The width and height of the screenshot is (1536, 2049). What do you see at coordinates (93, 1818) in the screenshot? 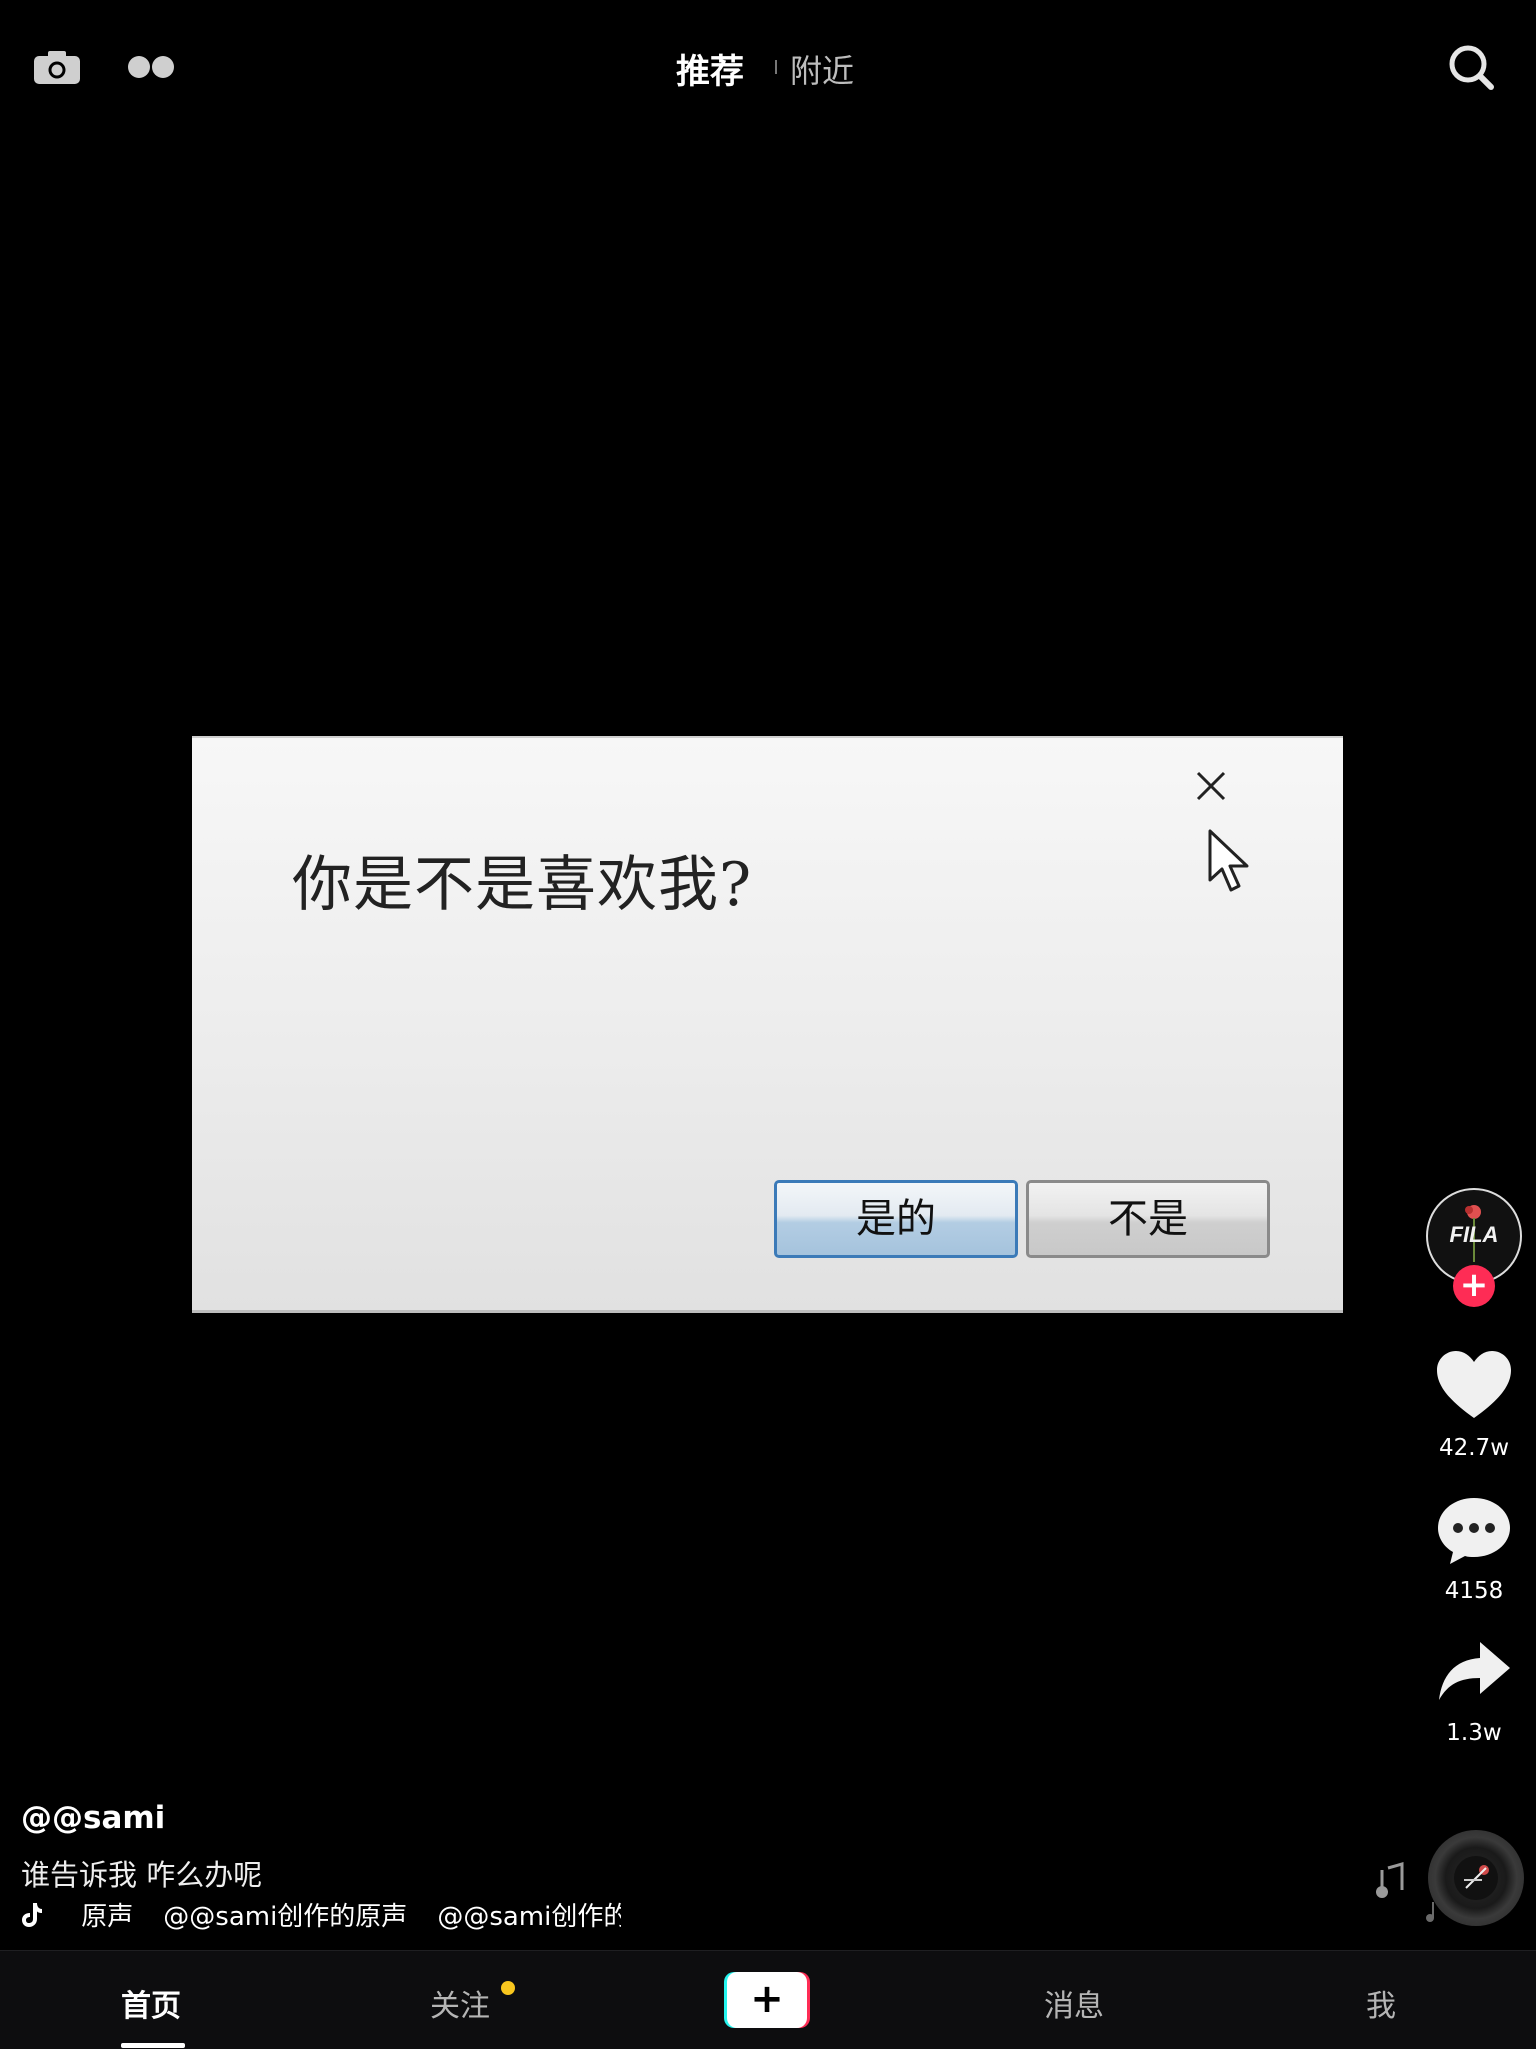
I see `author-name: @@sami` at bounding box center [93, 1818].